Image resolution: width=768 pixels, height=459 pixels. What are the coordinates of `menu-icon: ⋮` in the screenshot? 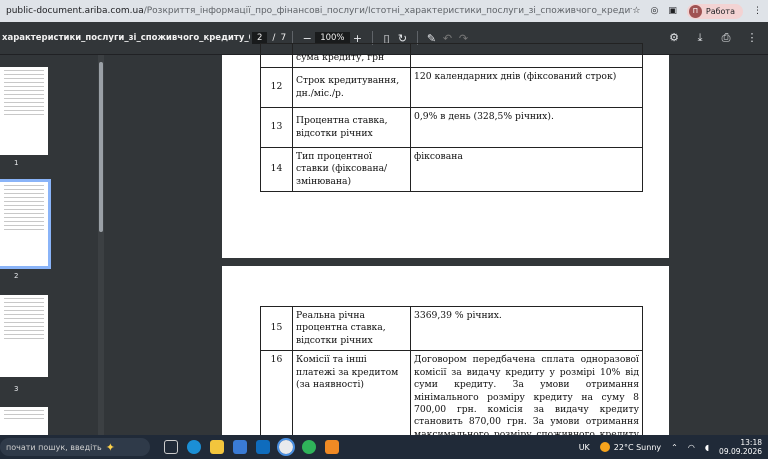 It's located at (757, 11).